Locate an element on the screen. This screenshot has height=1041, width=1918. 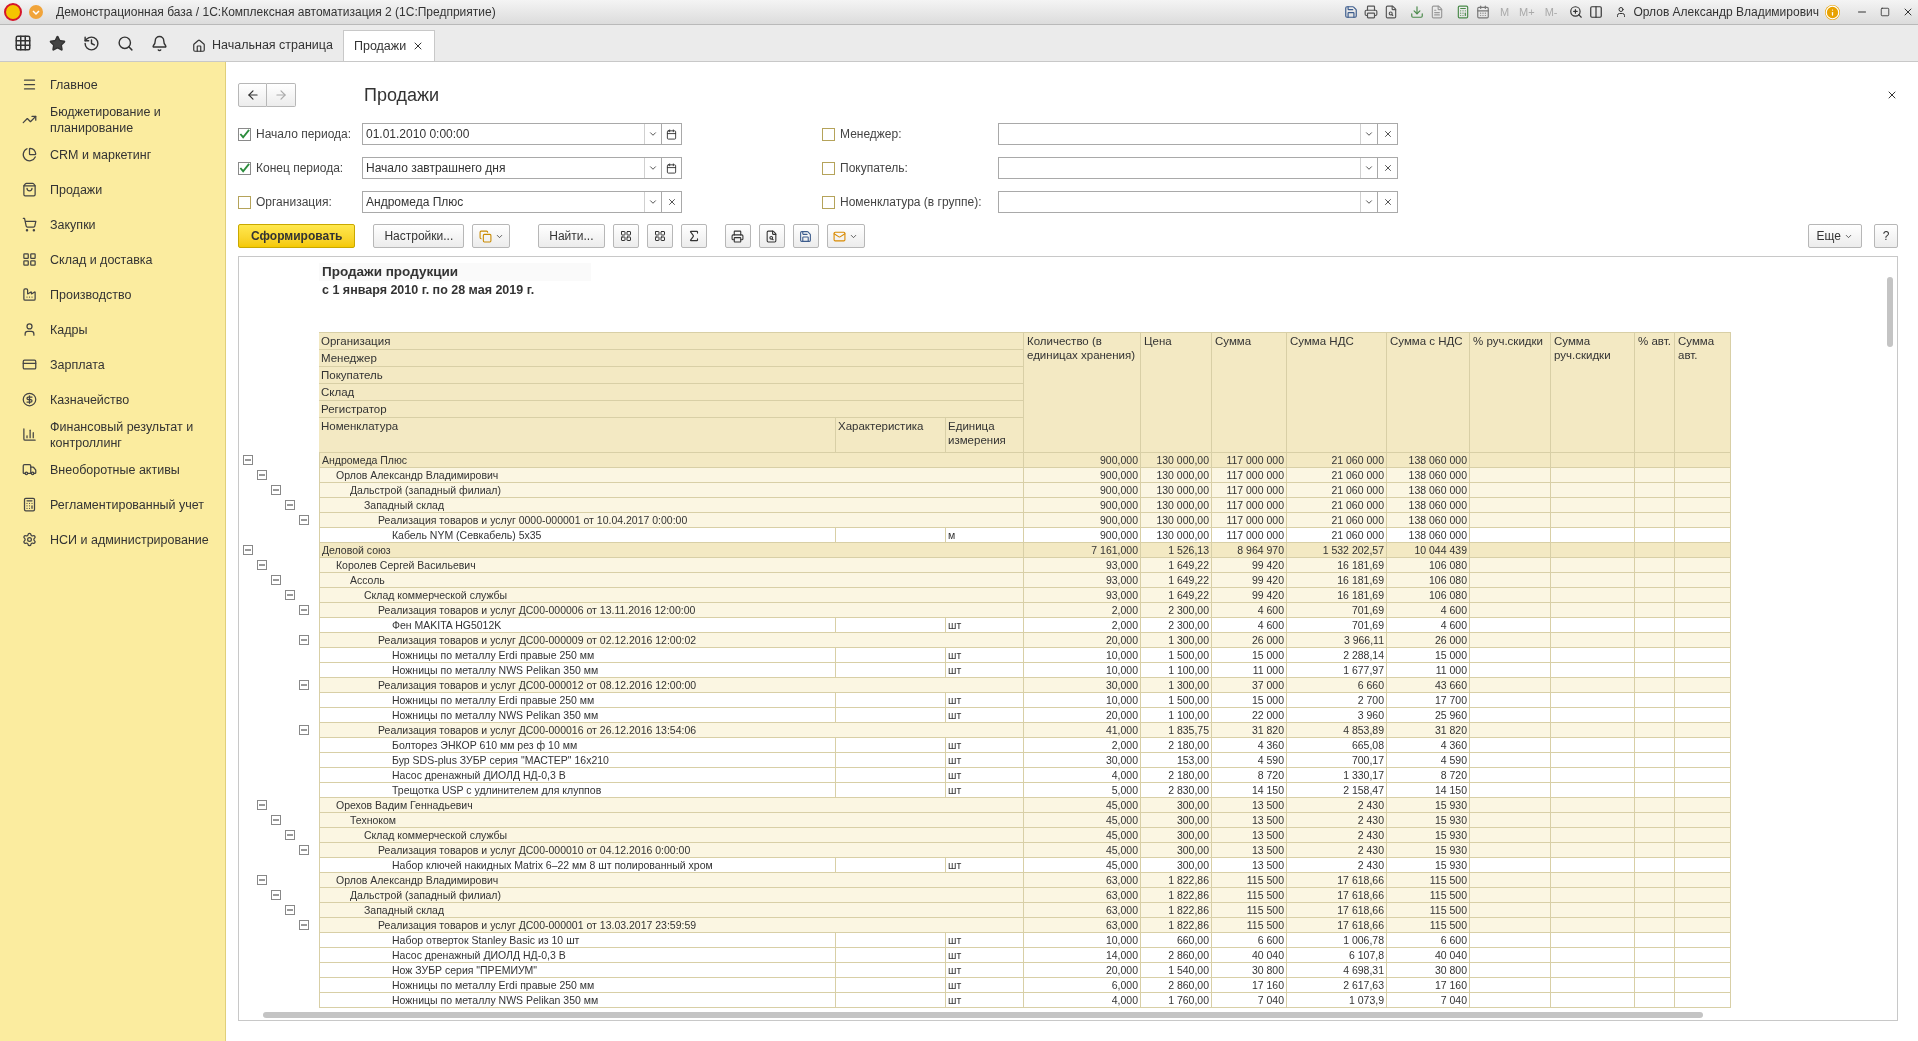
menu-icon is located at coordinates (36, 12).